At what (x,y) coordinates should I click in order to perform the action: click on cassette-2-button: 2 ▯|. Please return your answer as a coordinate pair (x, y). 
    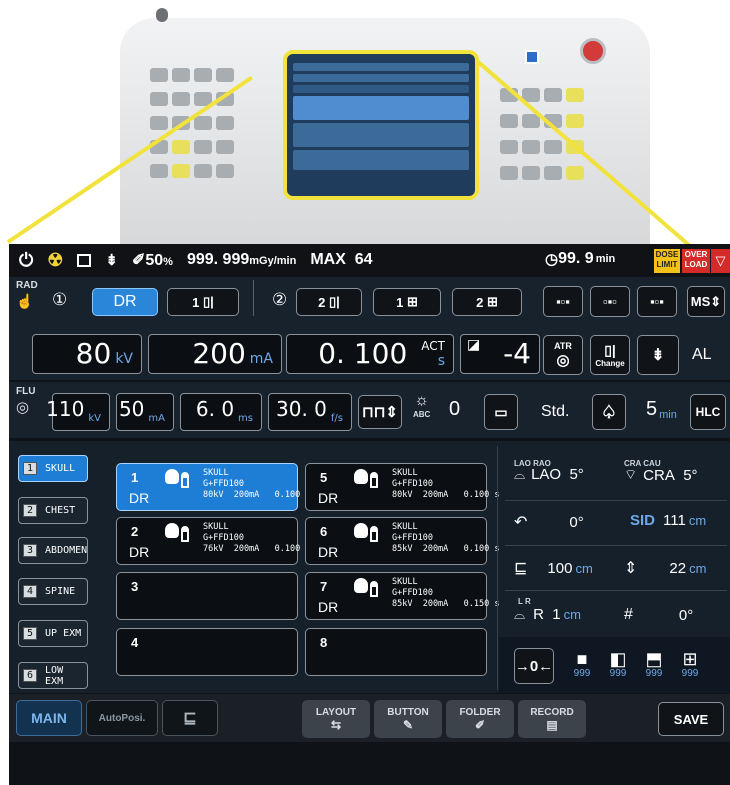
    Looking at the image, I should click on (329, 302).